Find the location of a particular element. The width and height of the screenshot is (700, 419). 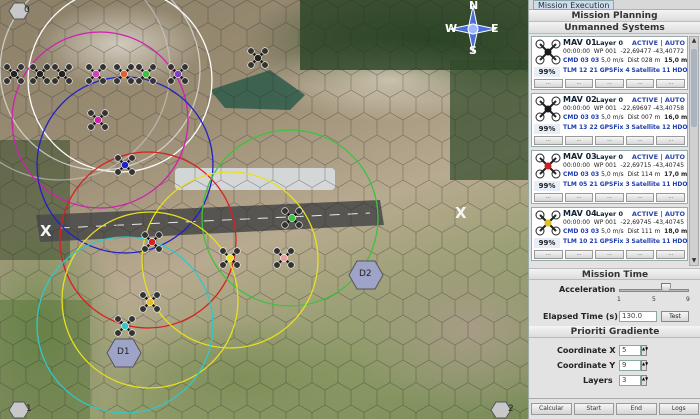

unit-speed: 5,0 m/s is located at coordinates (612, 60).